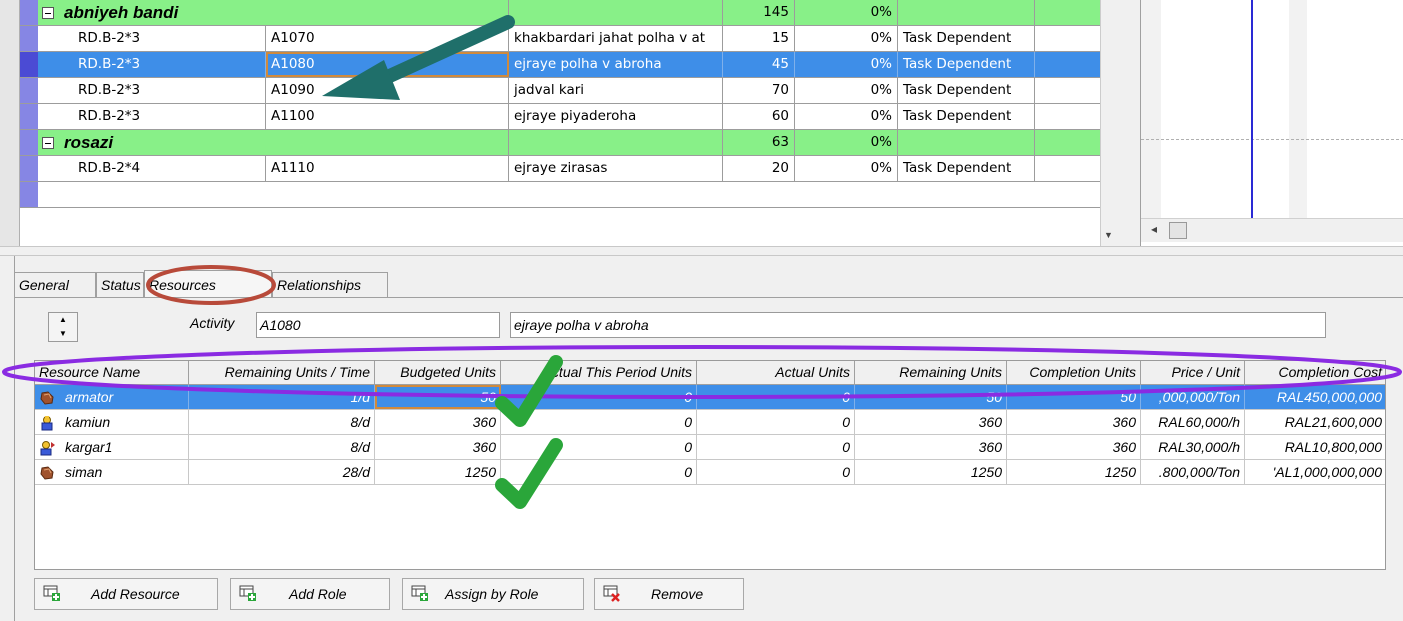  Describe the element at coordinates (438, 472) in the screenshot. I see `resource-budgeted-units-cell: 1250` at that location.